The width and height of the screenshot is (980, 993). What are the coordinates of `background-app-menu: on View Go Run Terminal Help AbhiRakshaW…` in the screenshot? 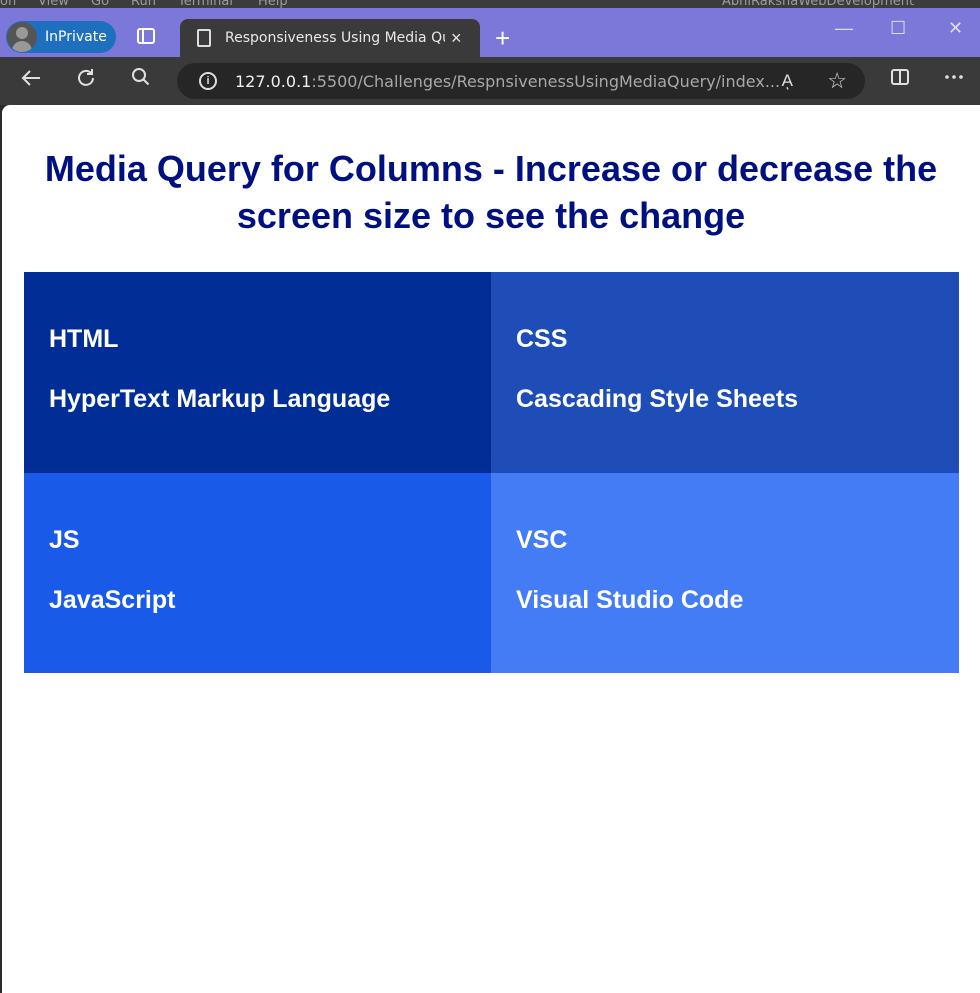 It's located at (490, 4).